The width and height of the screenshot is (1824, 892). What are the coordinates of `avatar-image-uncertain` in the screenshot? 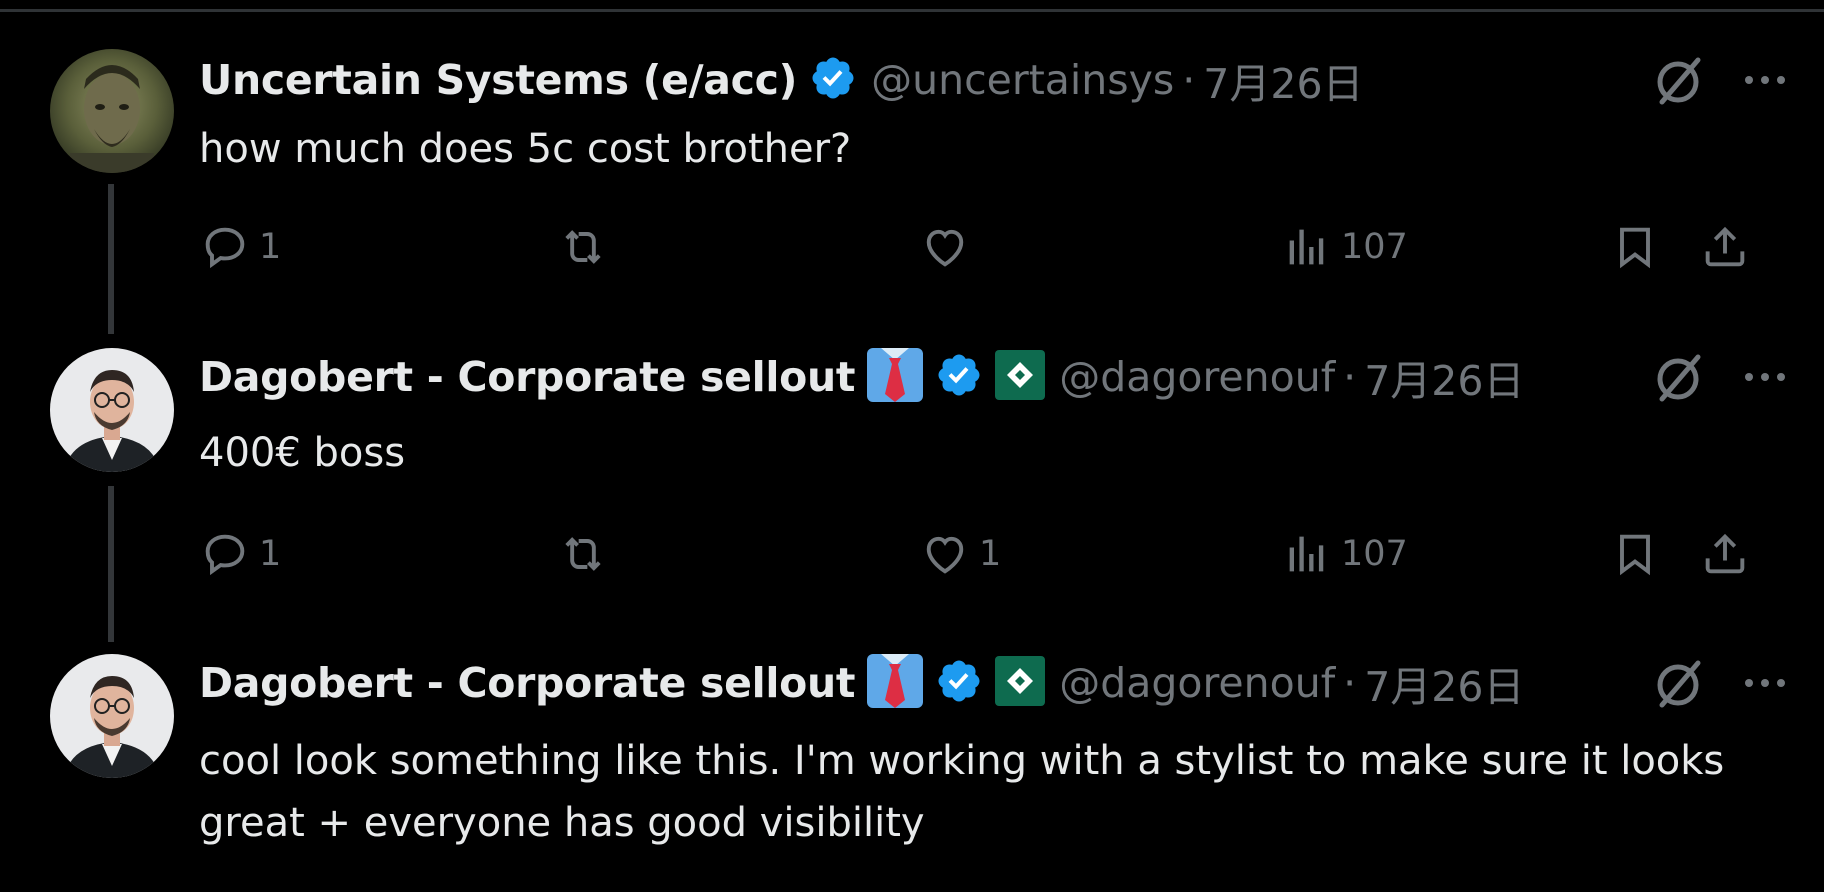 It's located at (112, 111).